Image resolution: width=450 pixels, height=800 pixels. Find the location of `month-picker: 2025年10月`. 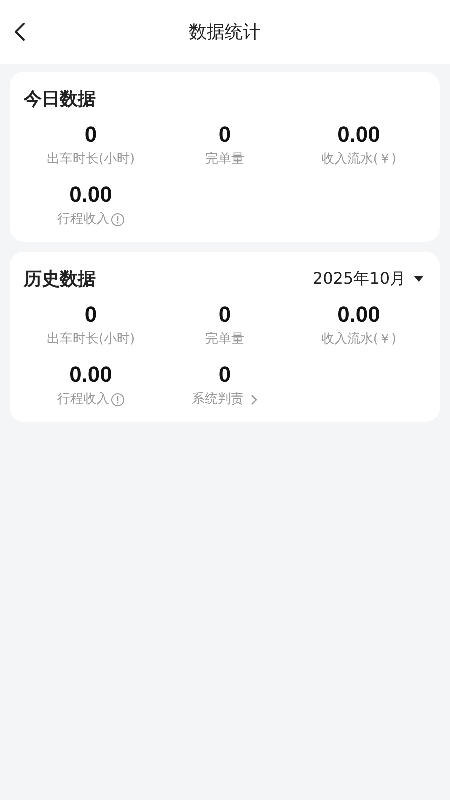

month-picker: 2025年10月 is located at coordinates (369, 279).